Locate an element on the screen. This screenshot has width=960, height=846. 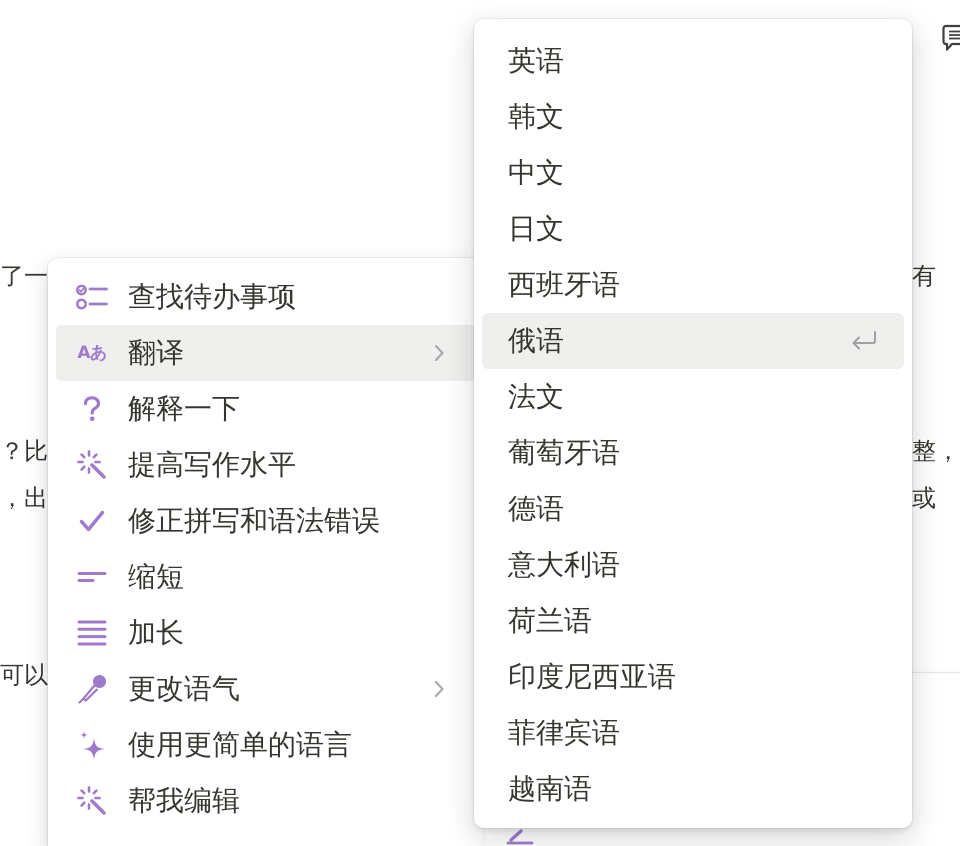
sparkles-icon is located at coordinates (92, 745).